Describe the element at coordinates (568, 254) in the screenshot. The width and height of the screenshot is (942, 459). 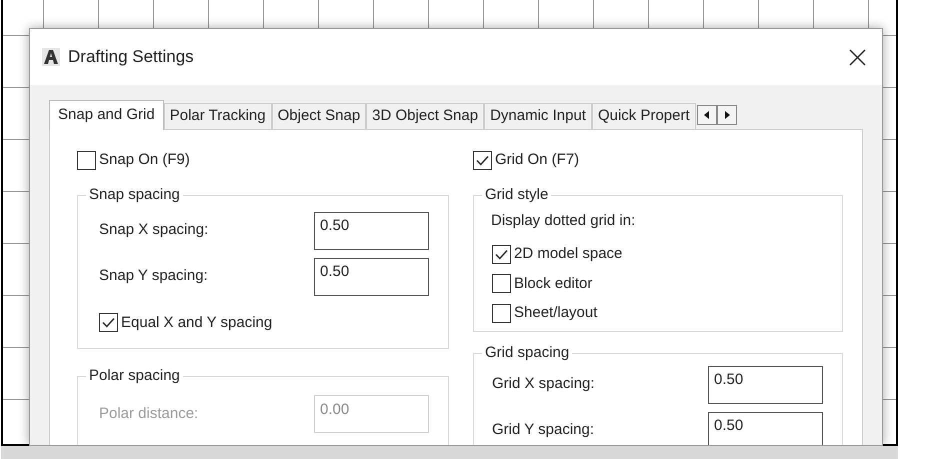
I see `checkbox-label: 2D model space` at that location.